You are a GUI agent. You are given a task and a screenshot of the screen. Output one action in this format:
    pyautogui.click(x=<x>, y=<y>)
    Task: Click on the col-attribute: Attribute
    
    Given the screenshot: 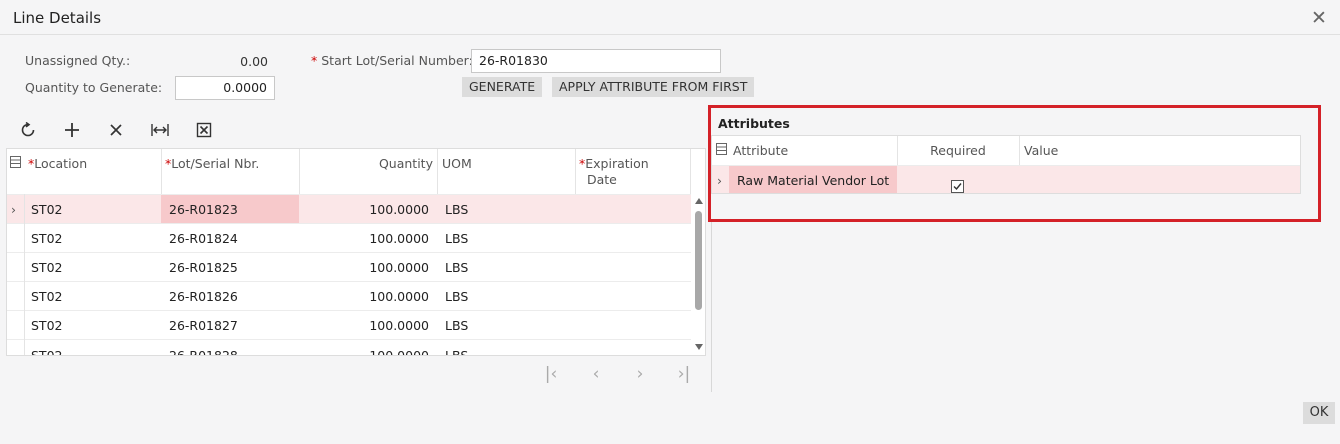 What is the action you would take?
    pyautogui.click(x=760, y=150)
    